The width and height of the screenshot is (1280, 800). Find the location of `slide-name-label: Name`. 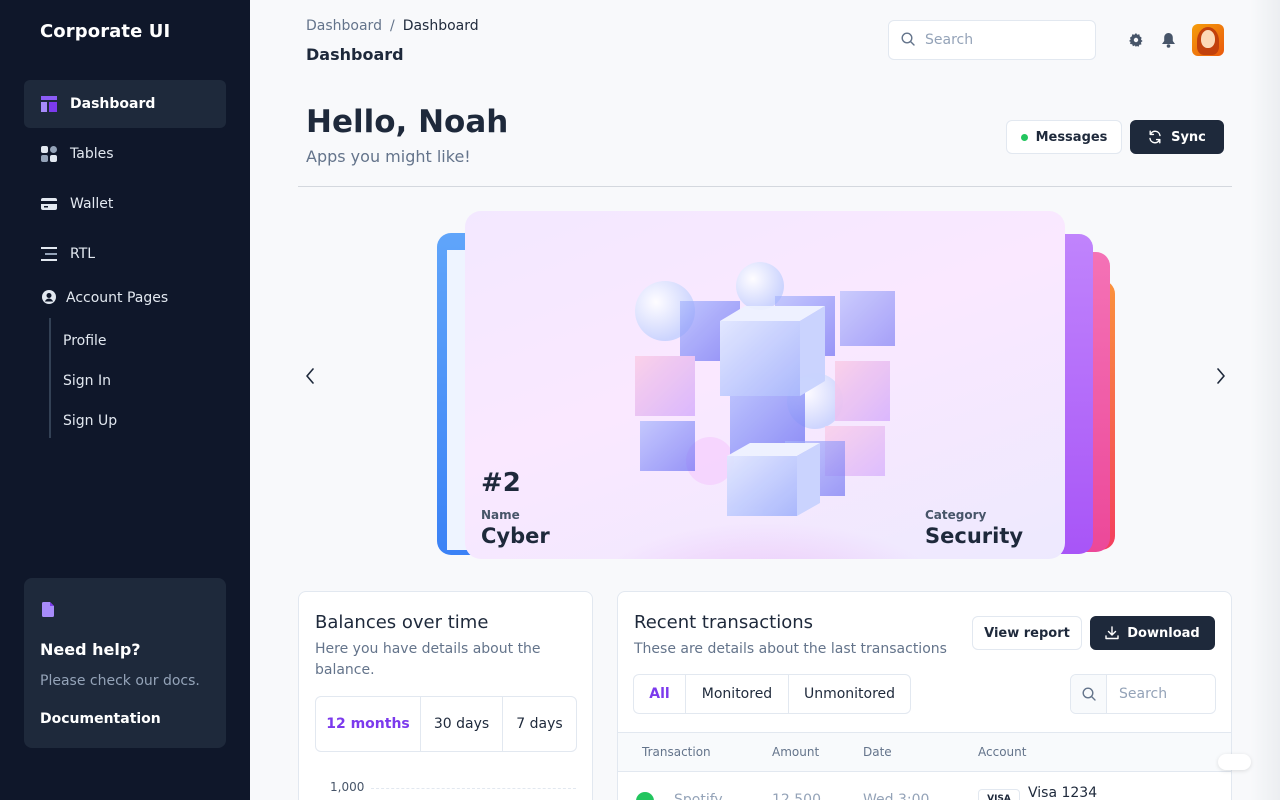

slide-name-label: Name is located at coordinates (500, 515).